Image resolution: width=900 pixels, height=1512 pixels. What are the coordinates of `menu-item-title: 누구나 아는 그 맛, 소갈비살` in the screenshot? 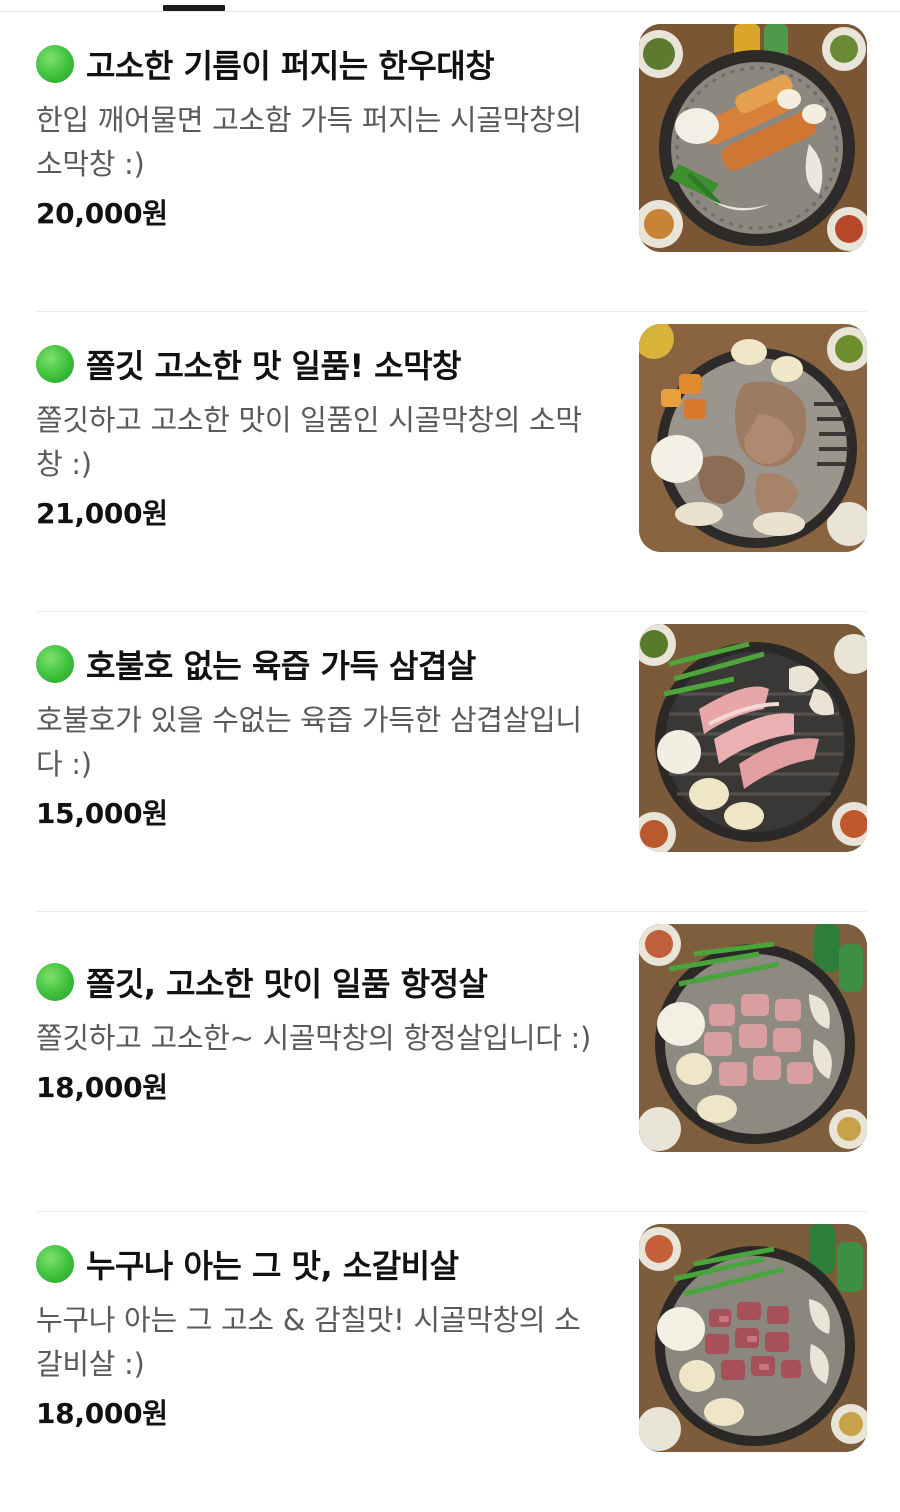 It's located at (272, 1266).